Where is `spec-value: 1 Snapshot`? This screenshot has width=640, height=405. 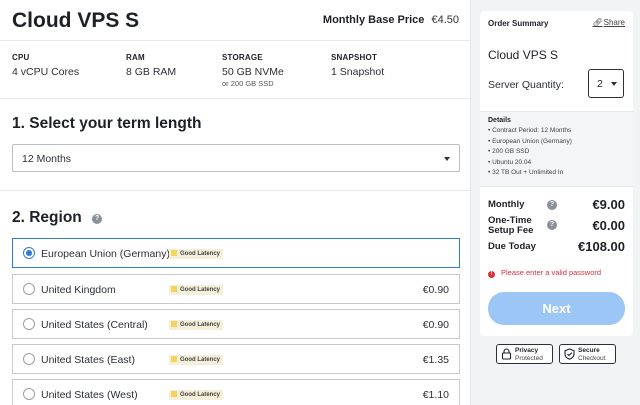
spec-value: 1 Snapshot is located at coordinates (358, 72).